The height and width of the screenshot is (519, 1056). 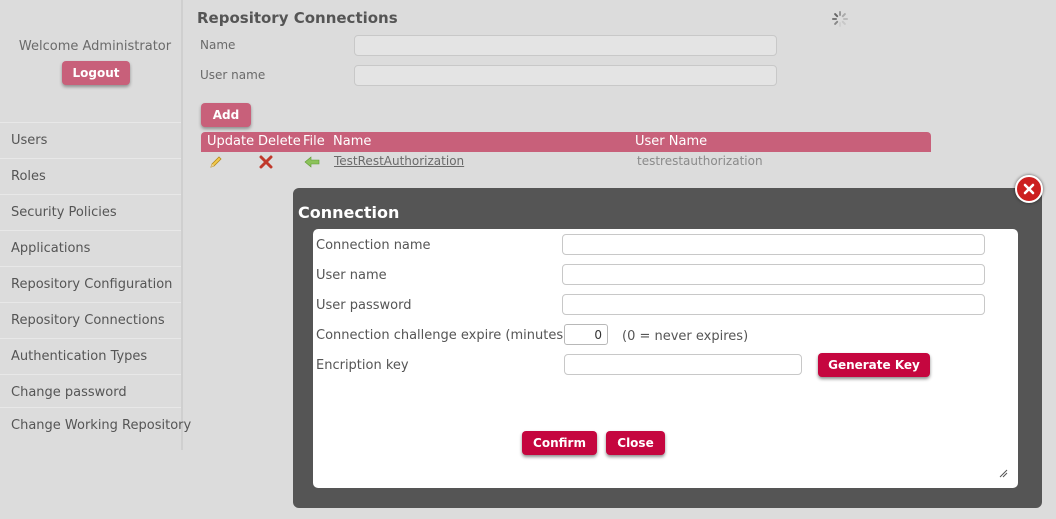 What do you see at coordinates (226, 115) in the screenshot?
I see `add-button: Add` at bounding box center [226, 115].